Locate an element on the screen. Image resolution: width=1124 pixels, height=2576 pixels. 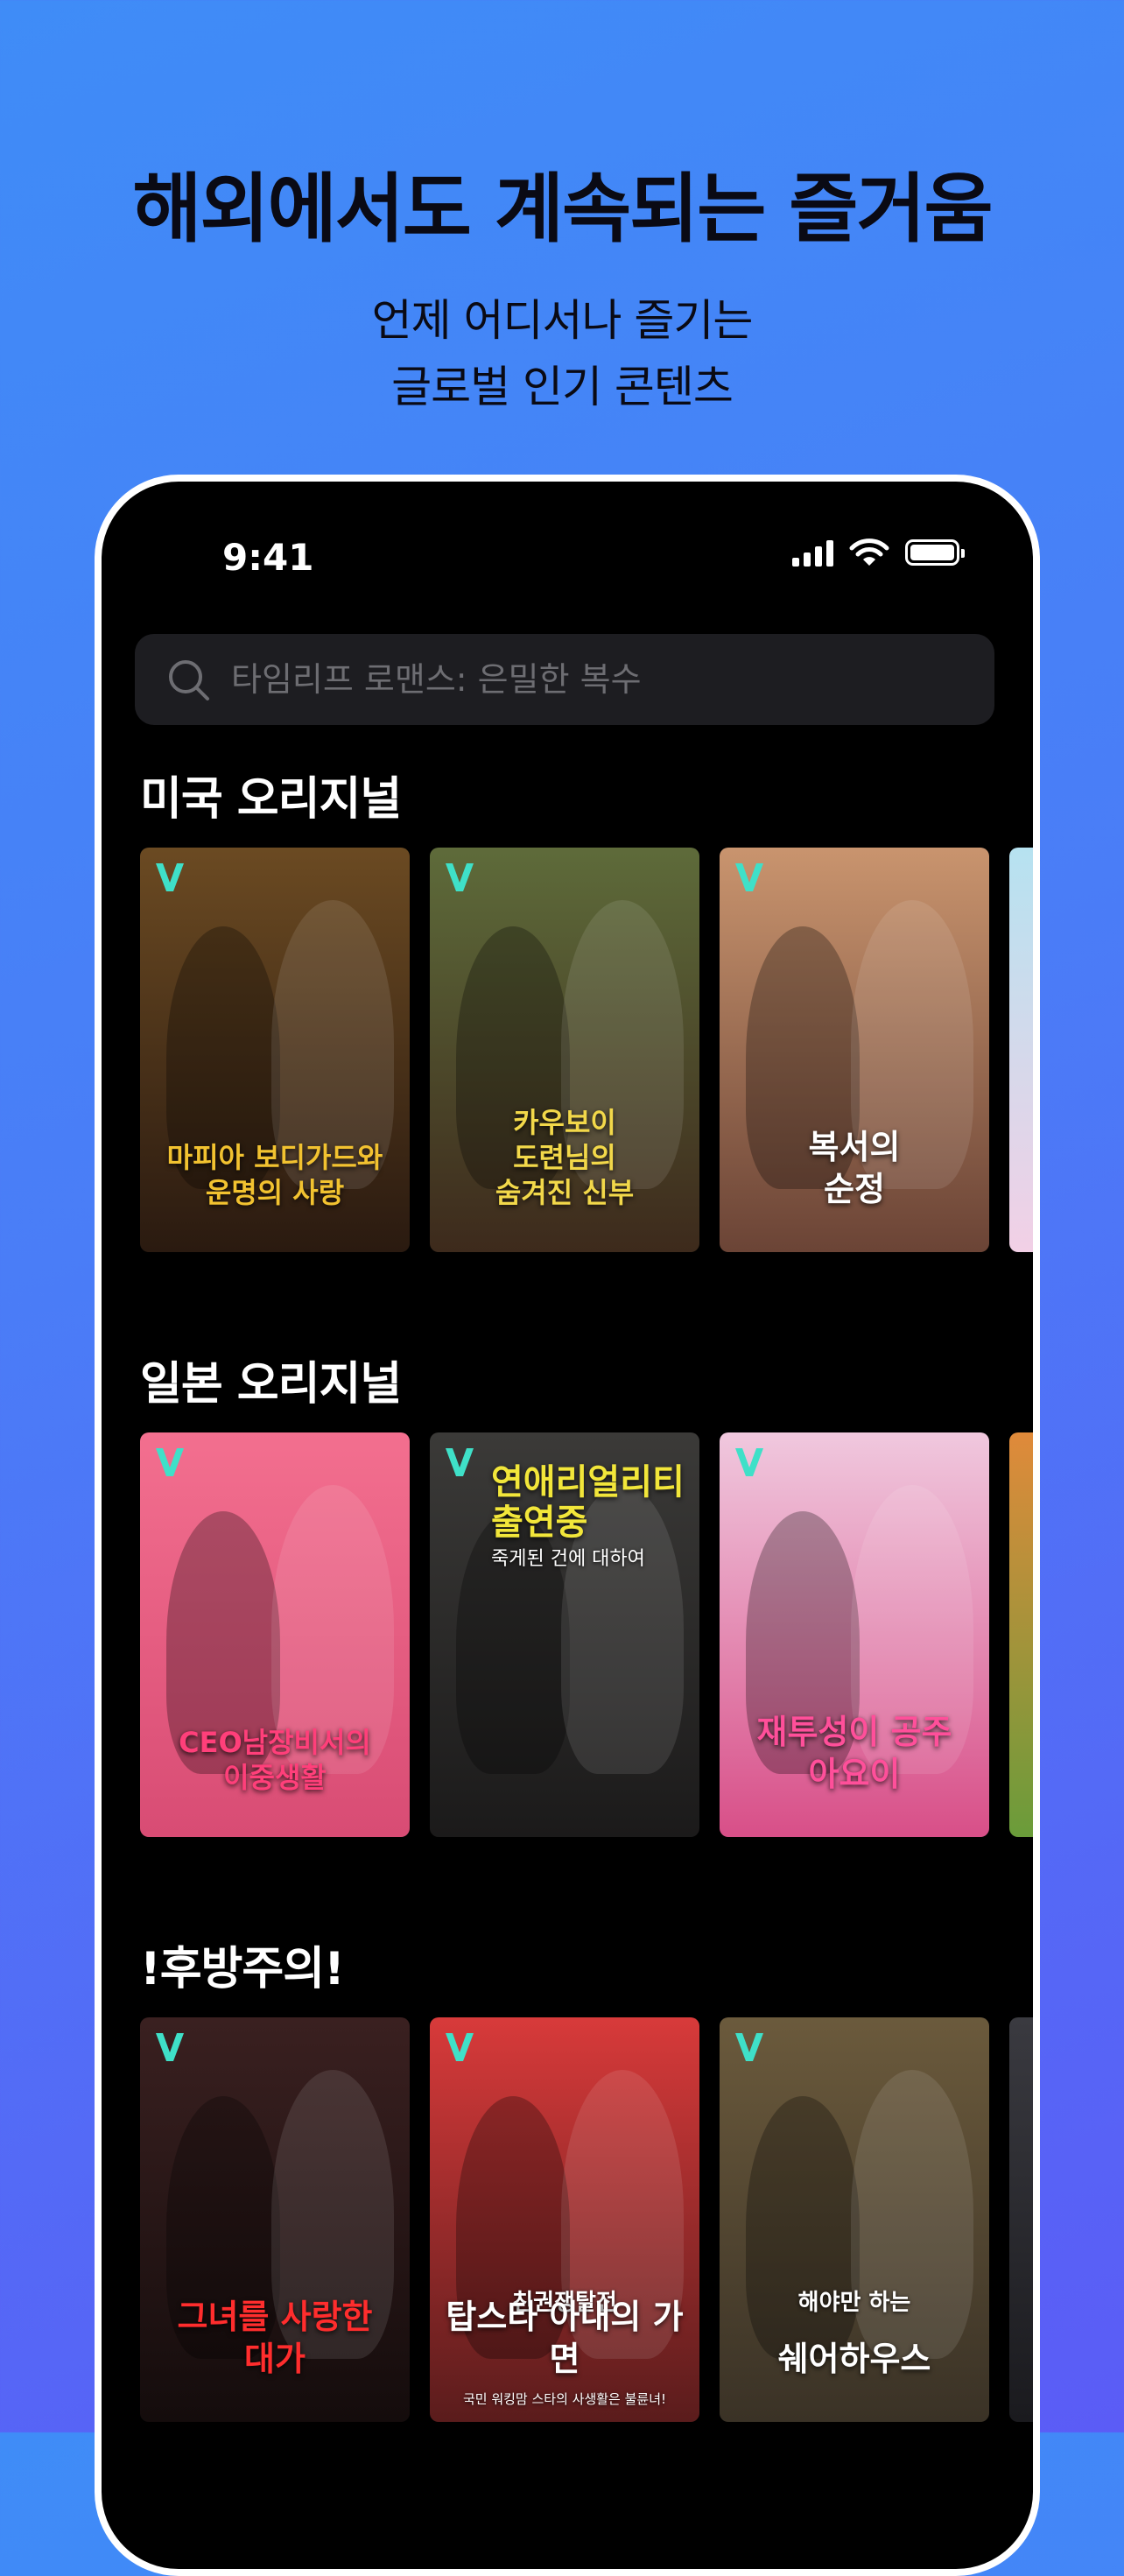
search-icon is located at coordinates (189, 680).